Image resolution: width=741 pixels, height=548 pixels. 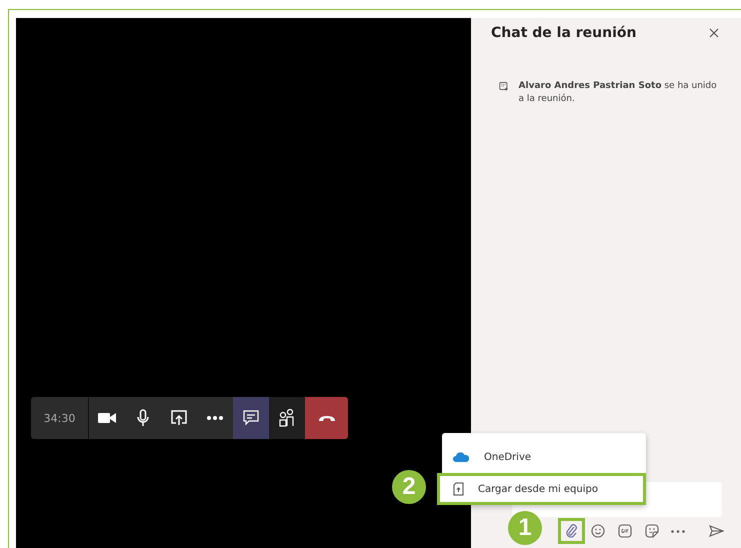 What do you see at coordinates (618, 93) in the screenshot?
I see `system-message: Alvaro Andres Pastrian Soto se ha unido a la reunión.` at bounding box center [618, 93].